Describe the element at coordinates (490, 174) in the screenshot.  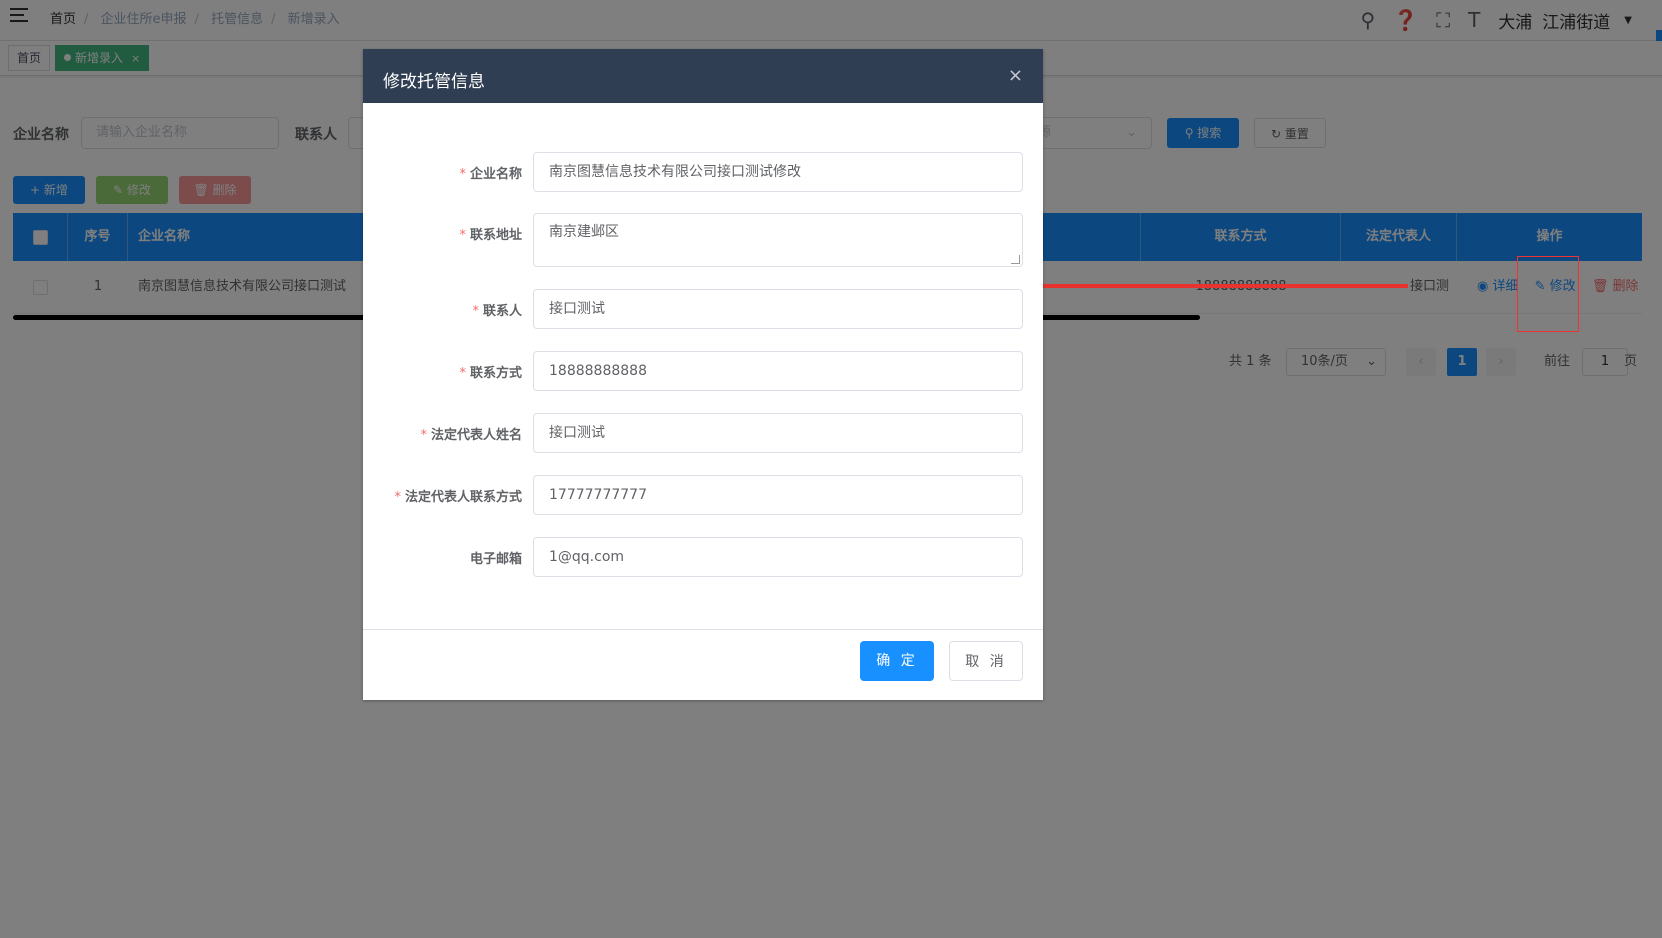
I see `company-name-label: * 企业名称` at that location.